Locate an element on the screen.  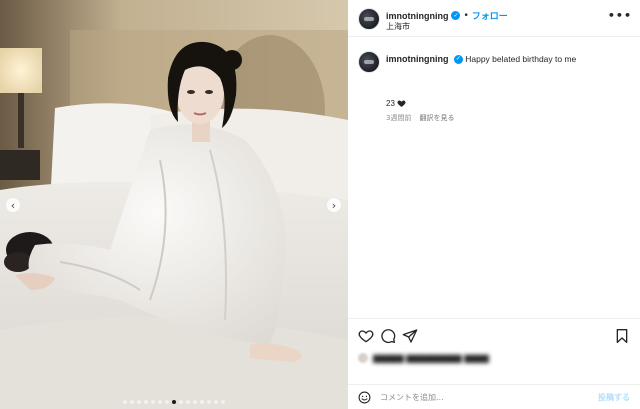
share-icon is located at coordinates (410, 336).